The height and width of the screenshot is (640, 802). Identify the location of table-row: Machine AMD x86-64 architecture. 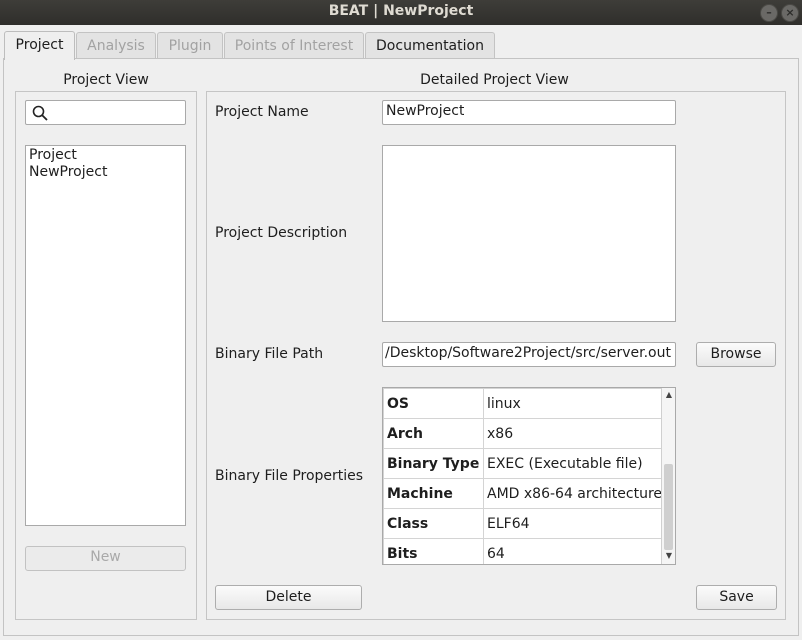
(525, 493).